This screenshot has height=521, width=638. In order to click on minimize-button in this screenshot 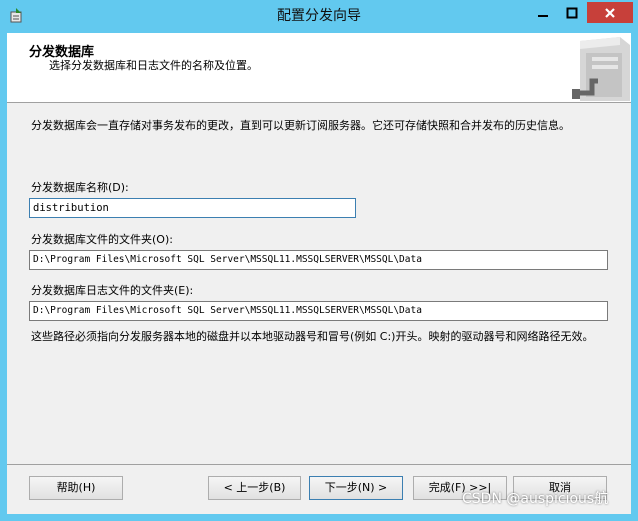, I will do `click(543, 12)`.